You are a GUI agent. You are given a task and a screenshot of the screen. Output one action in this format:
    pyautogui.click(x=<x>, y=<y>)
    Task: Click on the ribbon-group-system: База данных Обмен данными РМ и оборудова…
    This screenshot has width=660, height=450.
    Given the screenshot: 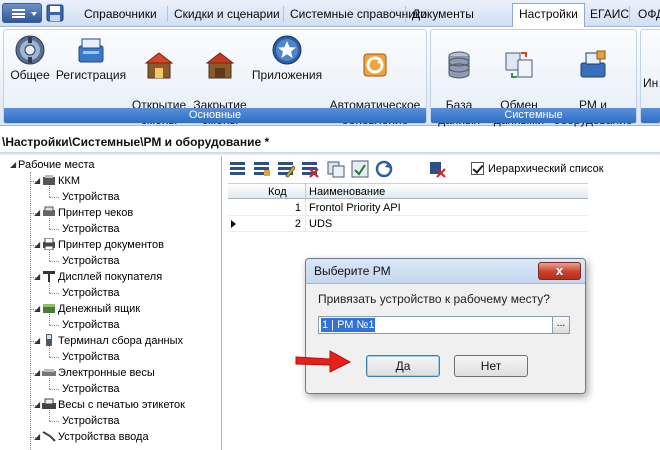 What is the action you would take?
    pyautogui.click(x=533, y=78)
    